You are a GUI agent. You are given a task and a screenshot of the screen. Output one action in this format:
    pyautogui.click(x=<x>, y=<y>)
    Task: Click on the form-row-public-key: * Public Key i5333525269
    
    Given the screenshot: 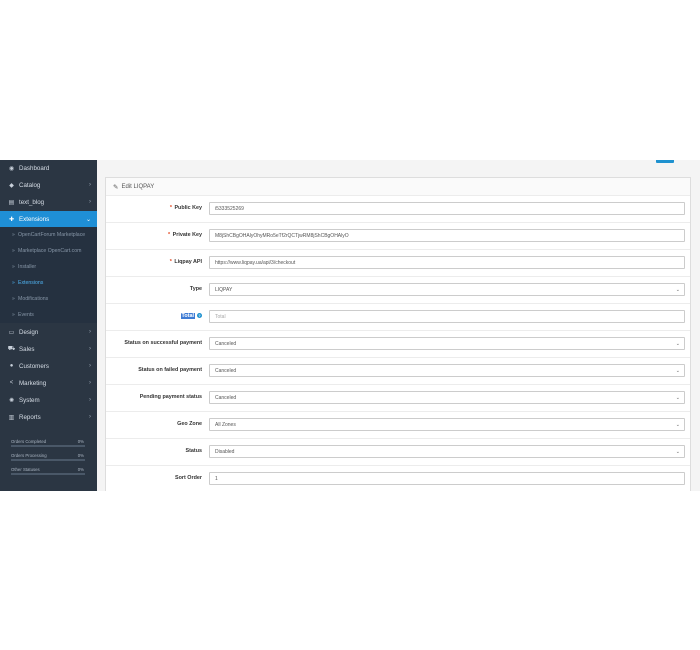 What is the action you would take?
    pyautogui.click(x=398, y=209)
    